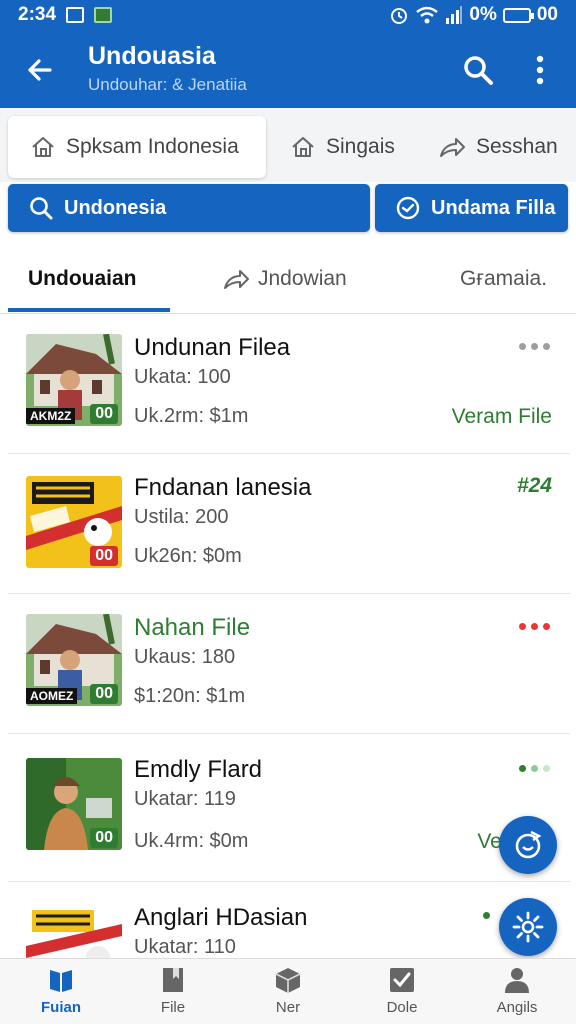 Image resolution: width=576 pixels, height=1024 pixels. What do you see at coordinates (192, 627) in the screenshot?
I see `item-title: Nahan File` at bounding box center [192, 627].